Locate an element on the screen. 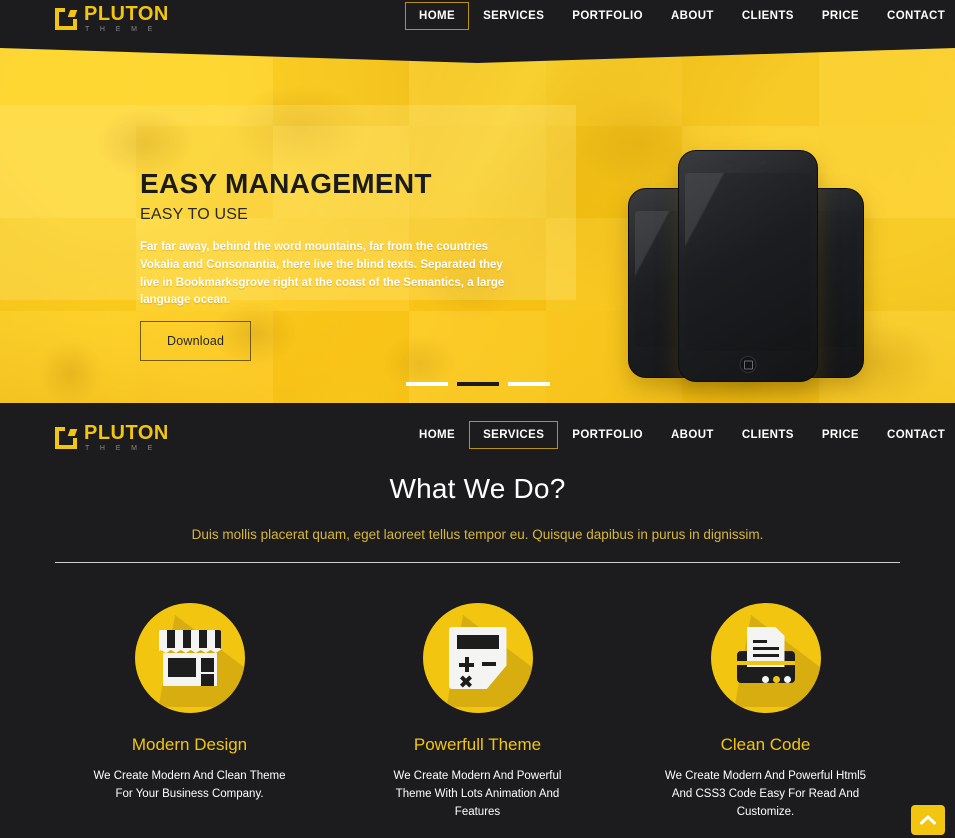 This screenshot has width=955, height=838. section-title: What We Do? is located at coordinates (477, 488).